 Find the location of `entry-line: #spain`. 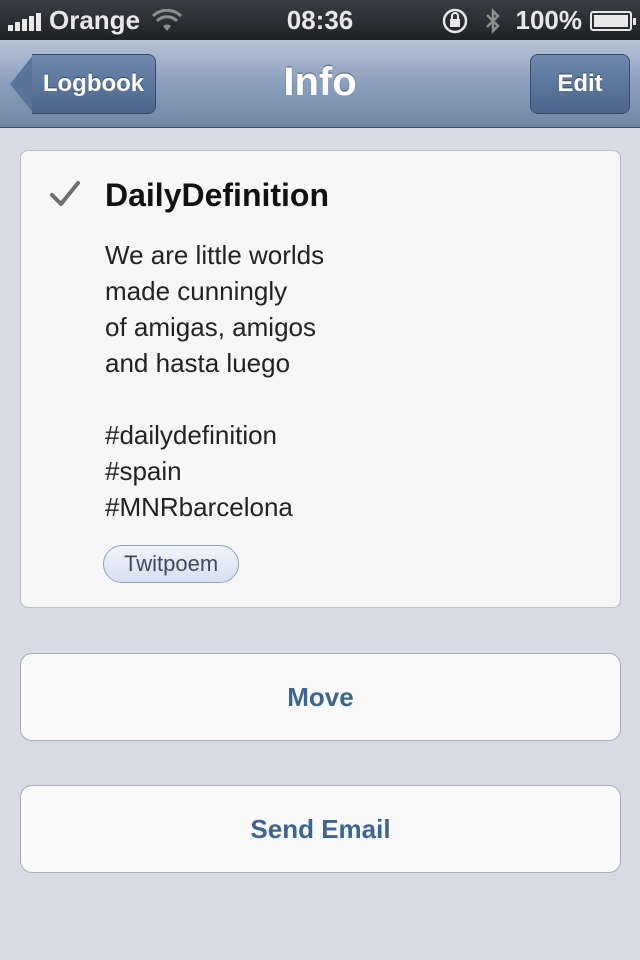

entry-line: #spain is located at coordinates (143, 471).